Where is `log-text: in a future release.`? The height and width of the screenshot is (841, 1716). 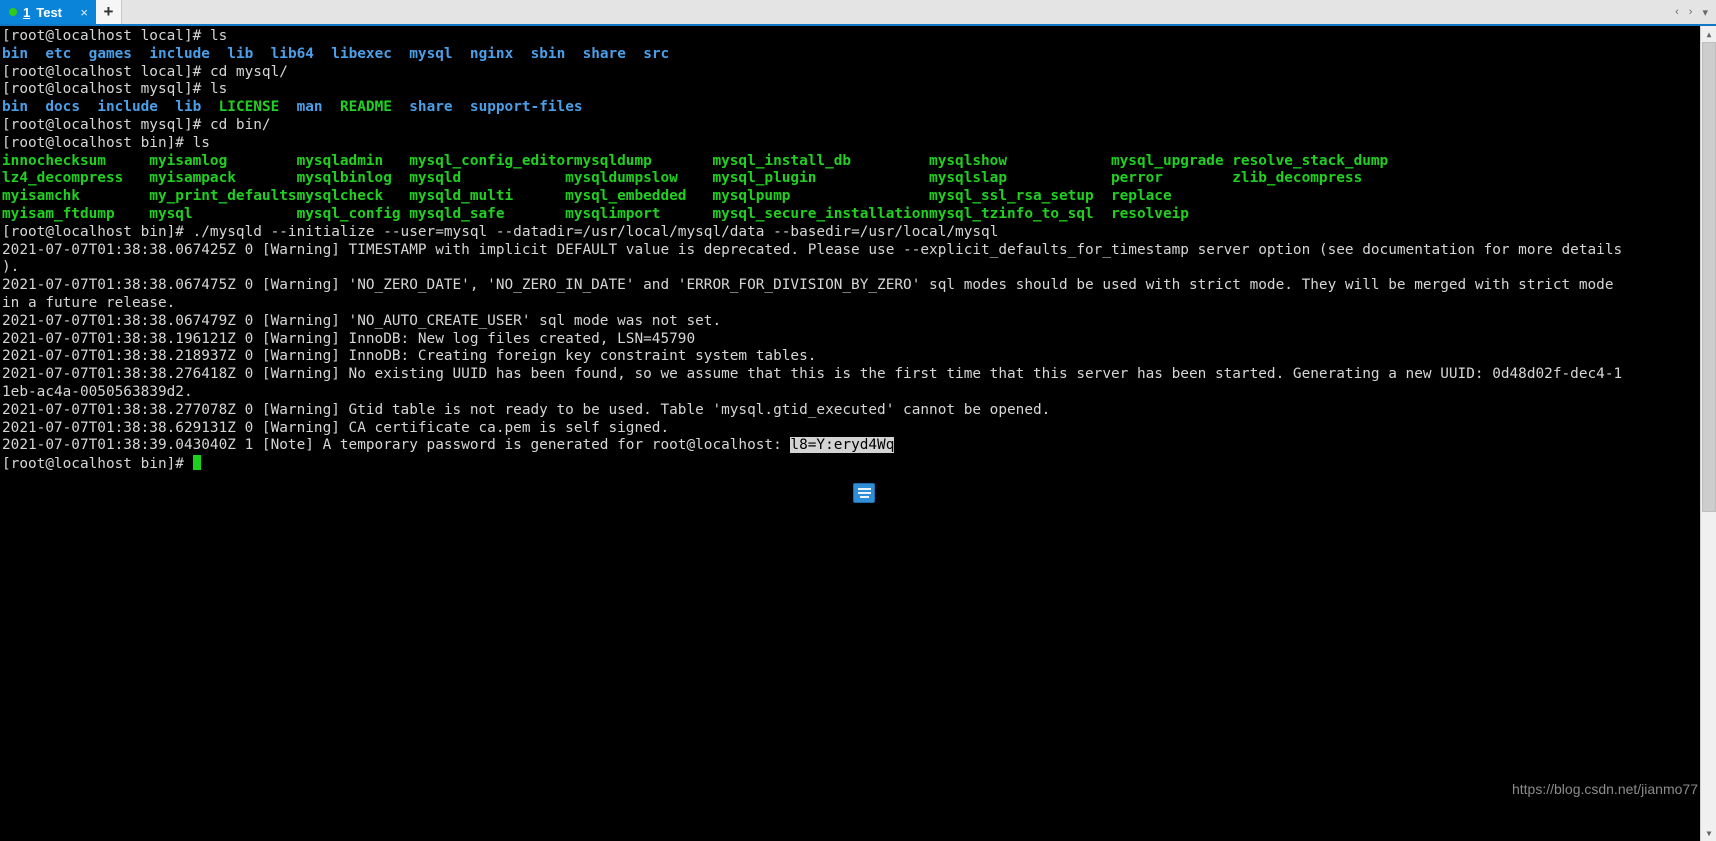
log-text: in a future release. is located at coordinates (89, 302).